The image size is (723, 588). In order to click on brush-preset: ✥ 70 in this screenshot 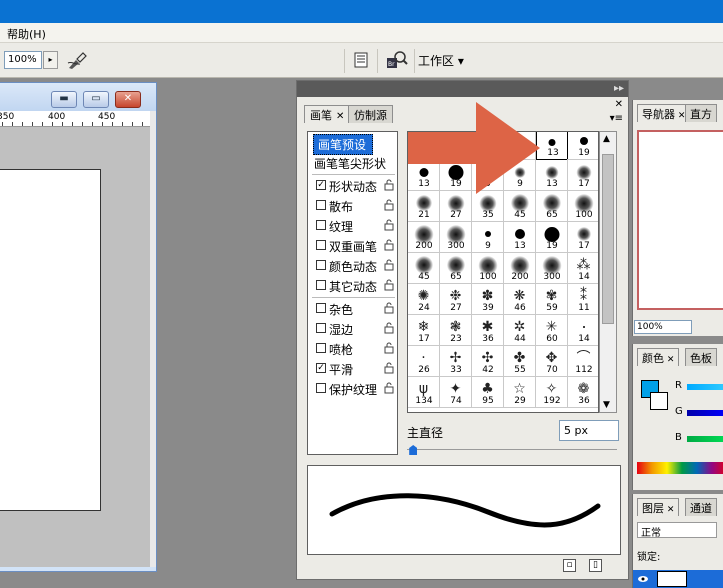, I will do `click(552, 361)`.